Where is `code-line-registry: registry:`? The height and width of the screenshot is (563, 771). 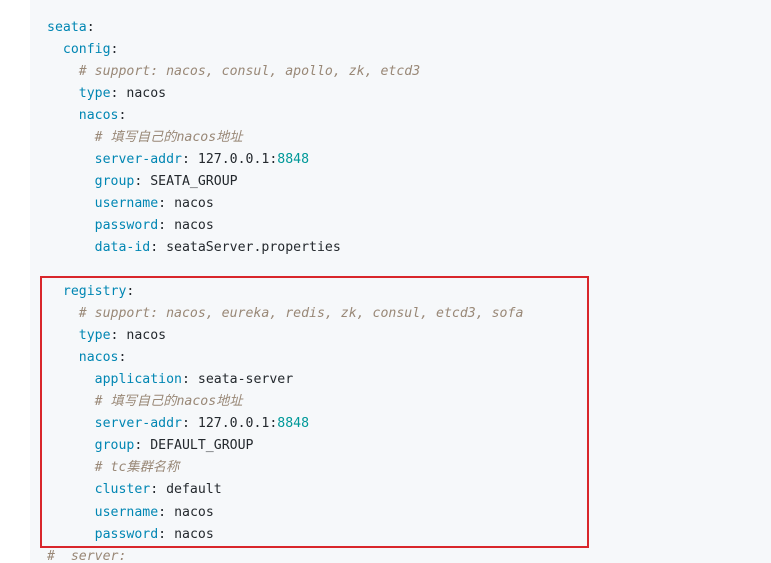 code-line-registry: registry: is located at coordinates (98, 291).